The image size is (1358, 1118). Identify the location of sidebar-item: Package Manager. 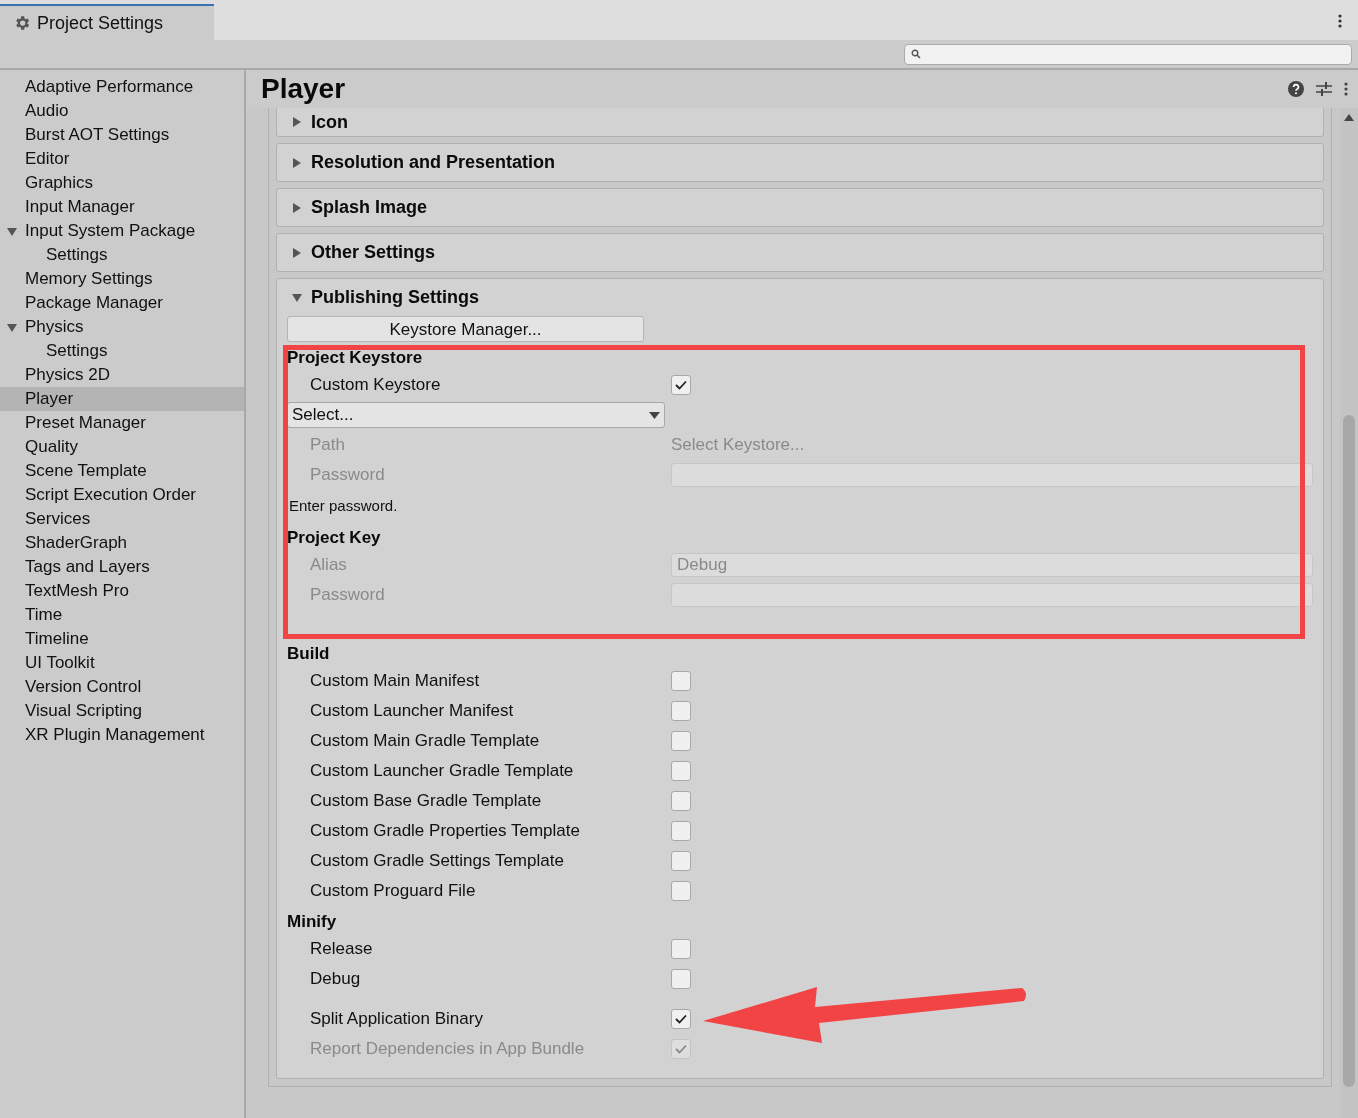
(122, 303).